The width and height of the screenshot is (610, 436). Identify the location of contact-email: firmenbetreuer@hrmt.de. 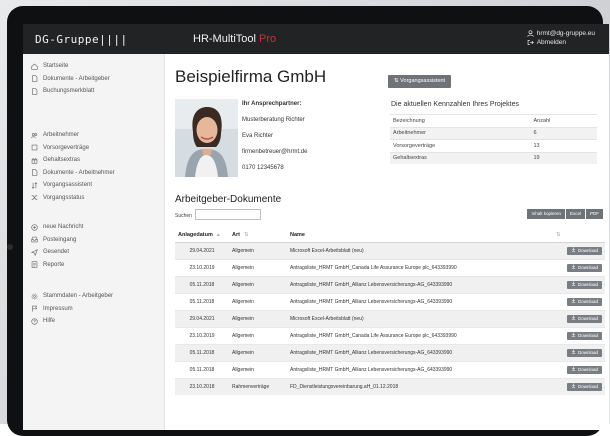
(274, 157).